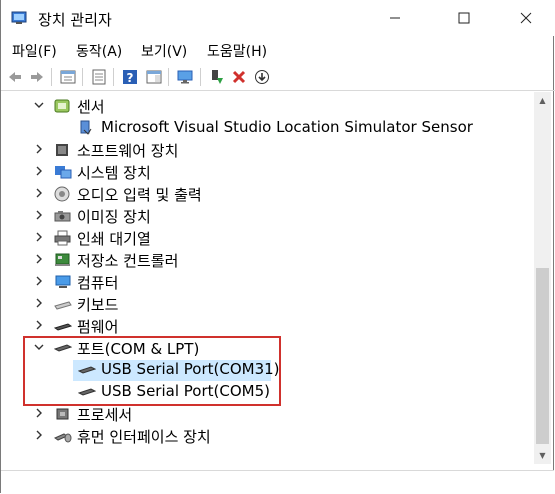 The width and height of the screenshot is (555, 494). What do you see at coordinates (62, 259) in the screenshot?
I see `storage-controller-icon` at bounding box center [62, 259].